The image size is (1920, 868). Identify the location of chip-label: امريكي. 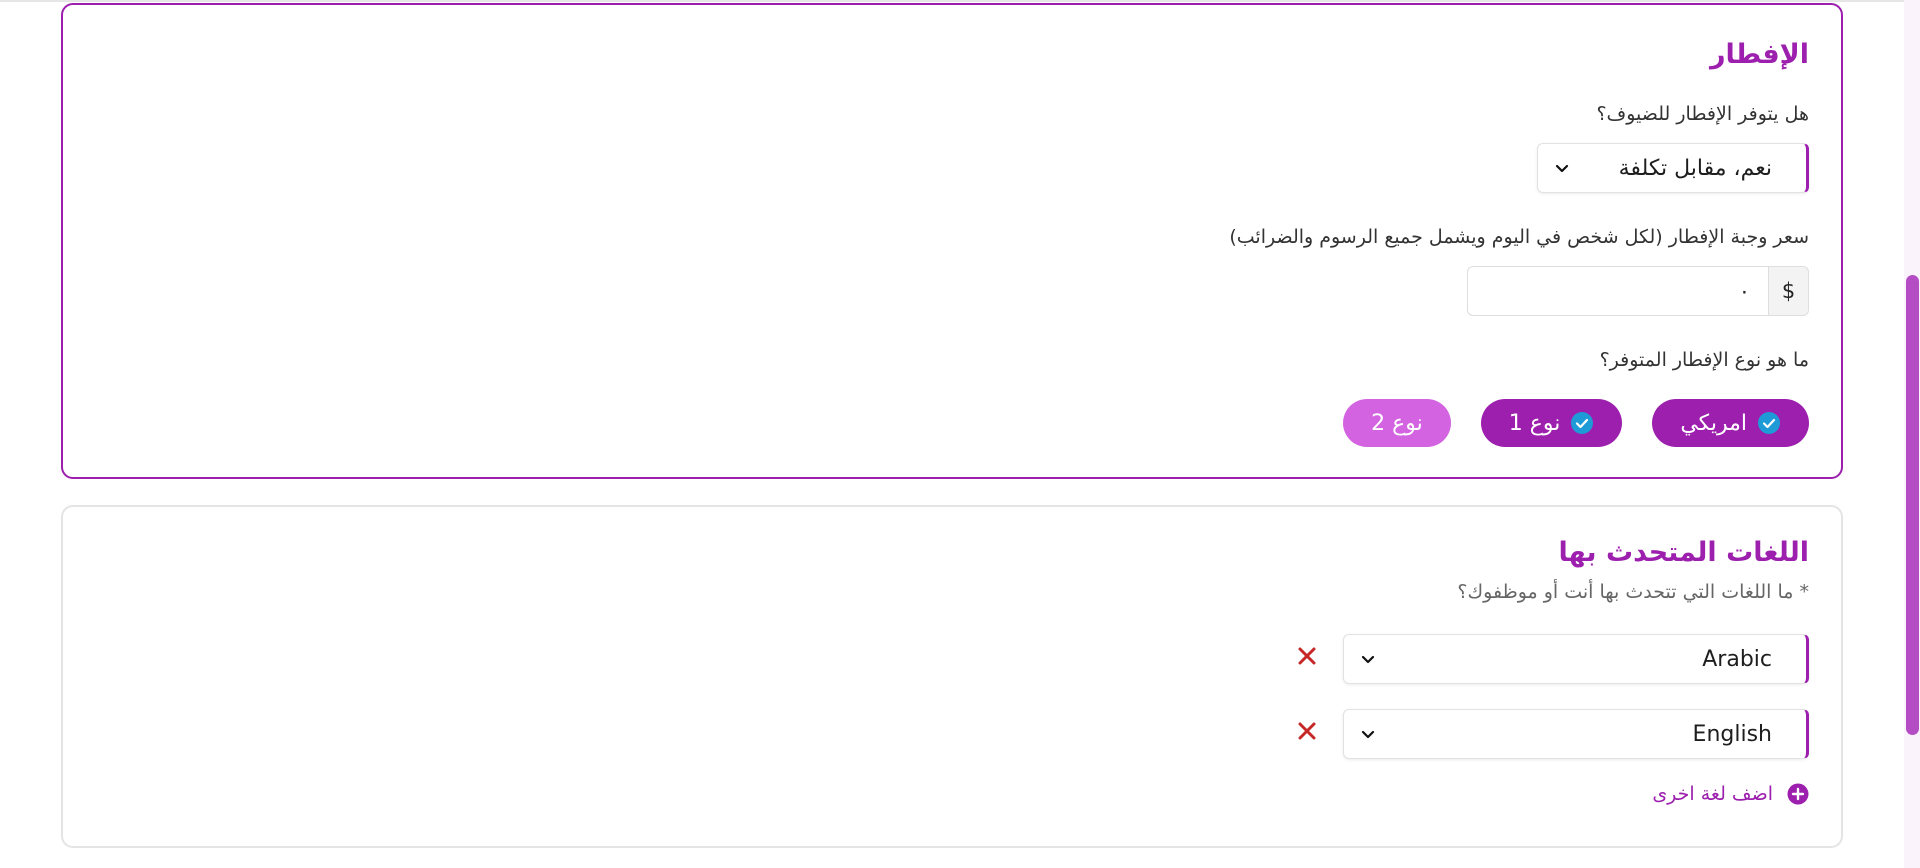
(1713, 423).